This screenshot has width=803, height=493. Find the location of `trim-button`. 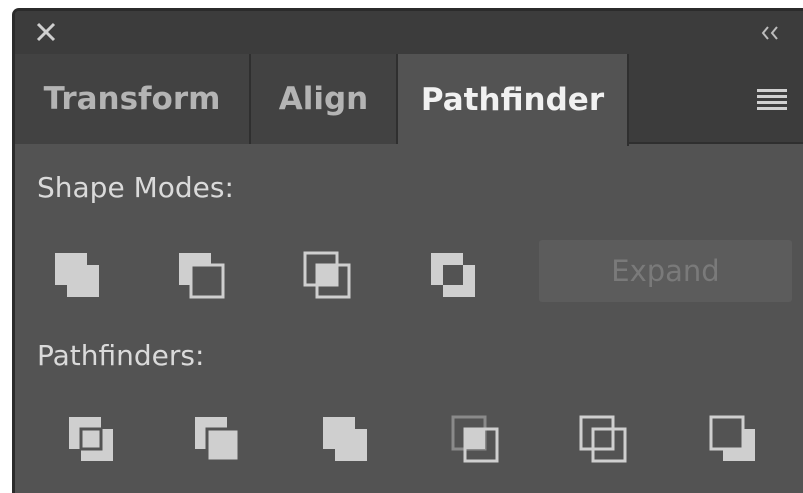

trim-button is located at coordinates (217, 439).